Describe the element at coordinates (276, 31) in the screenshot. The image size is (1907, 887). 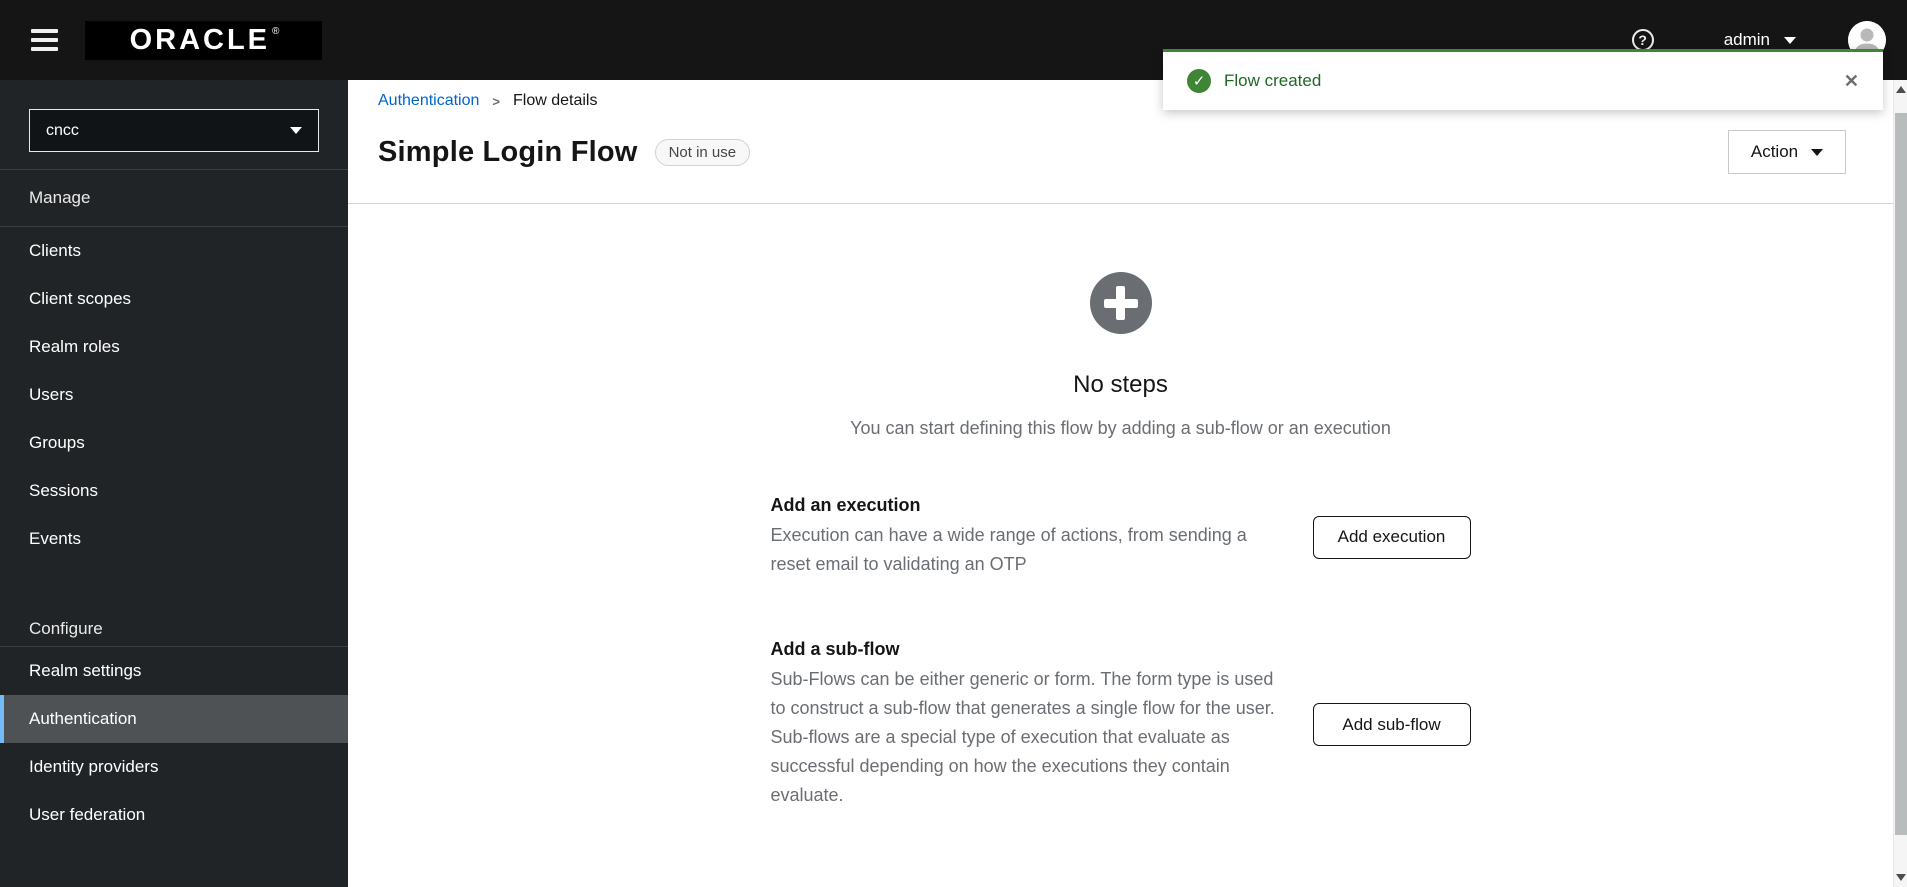
I see `registered-mark: ®` at that location.